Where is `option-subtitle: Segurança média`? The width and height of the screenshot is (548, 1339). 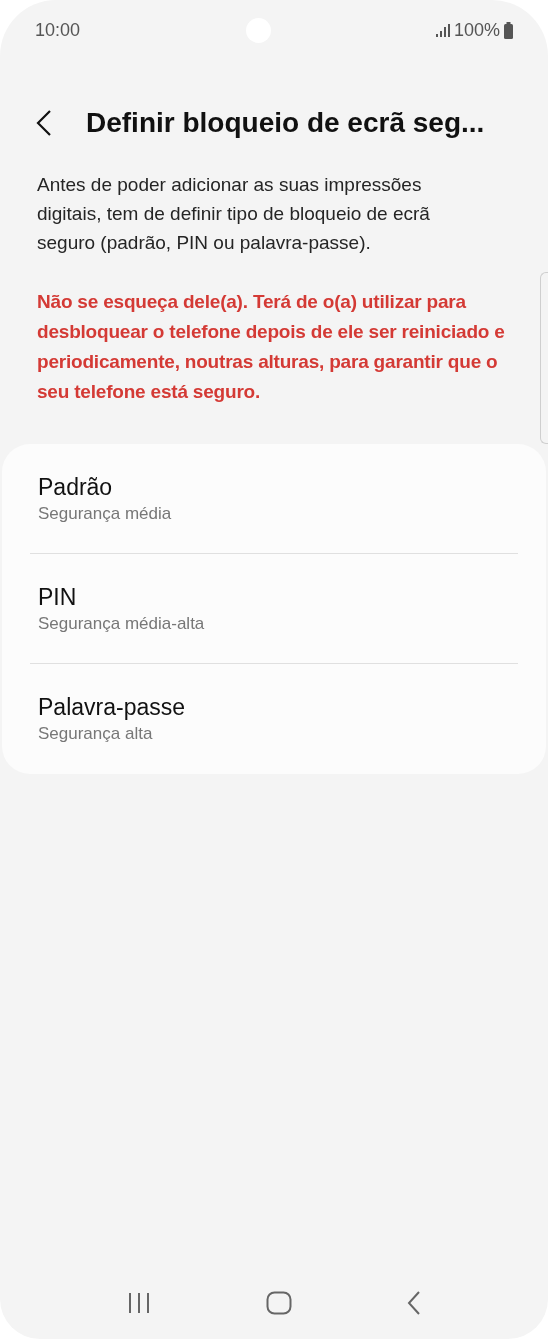
option-subtitle: Segurança média is located at coordinates (105, 513).